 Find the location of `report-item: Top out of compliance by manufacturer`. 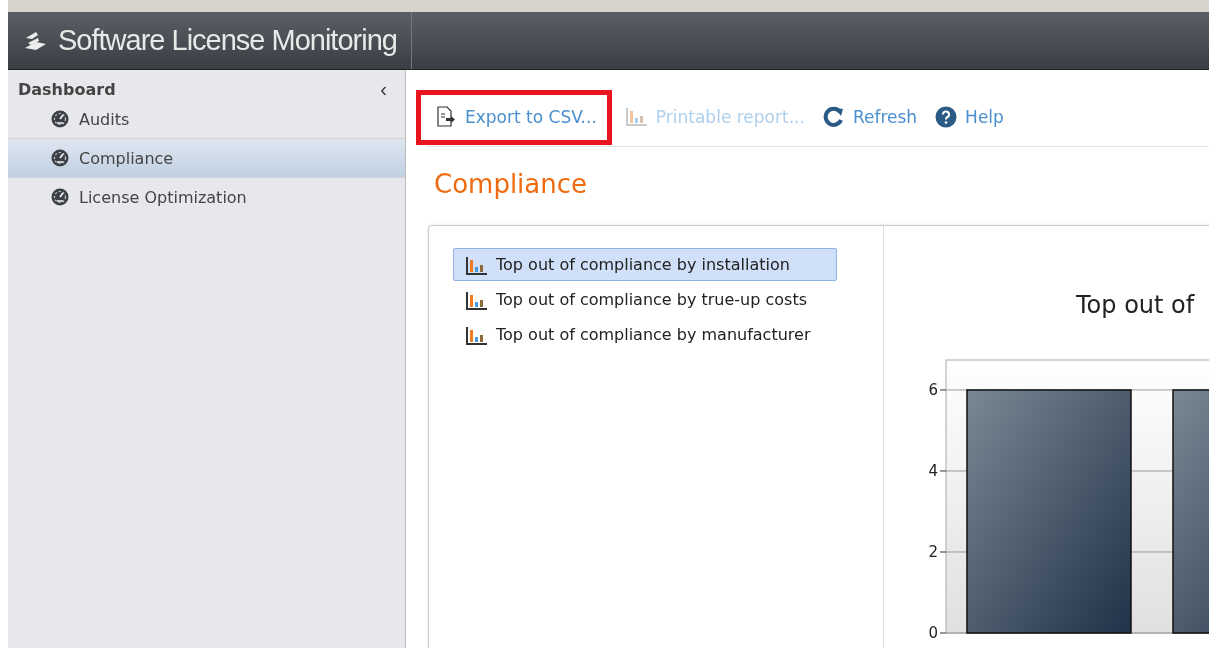

report-item: Top out of compliance by manufacturer is located at coordinates (645, 334).